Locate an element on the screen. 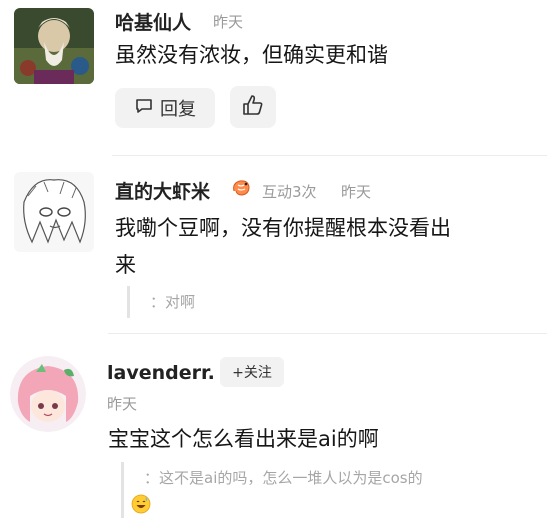 This screenshot has width=547, height=527. comment-text-line-2: 来 is located at coordinates (125, 265).